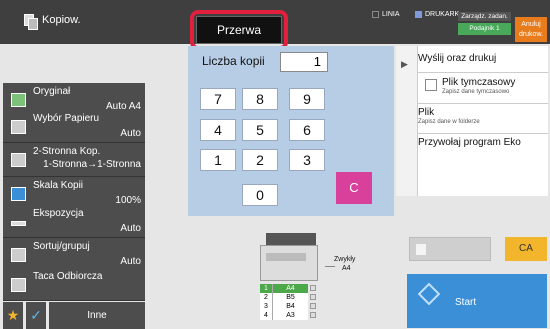 Image resolution: width=550 pixels, height=329 pixels. I want to click on app-title: Kopiow., so click(52, 22).